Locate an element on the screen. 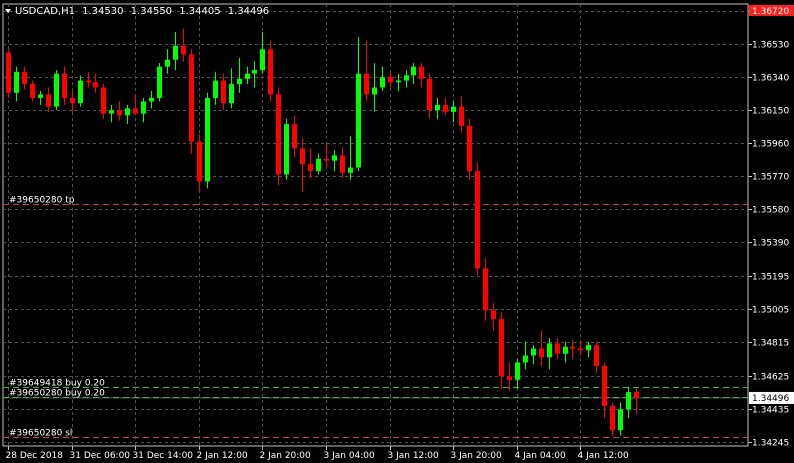 This screenshot has height=463, width=794. symbol-label: USDCAD,H1 is located at coordinates (45, 11).